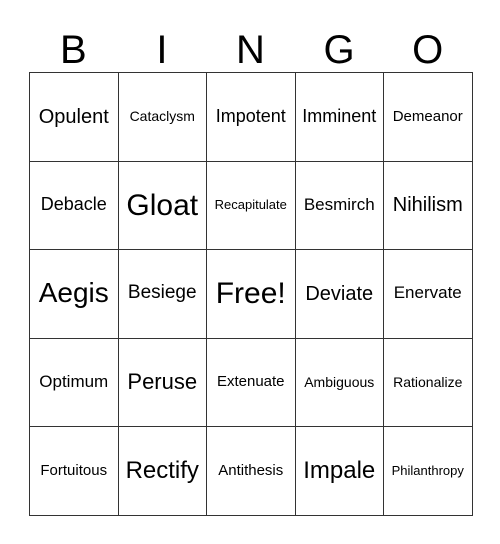 The width and height of the screenshot is (500, 544). I want to click on free-space: Free!, so click(251, 294).